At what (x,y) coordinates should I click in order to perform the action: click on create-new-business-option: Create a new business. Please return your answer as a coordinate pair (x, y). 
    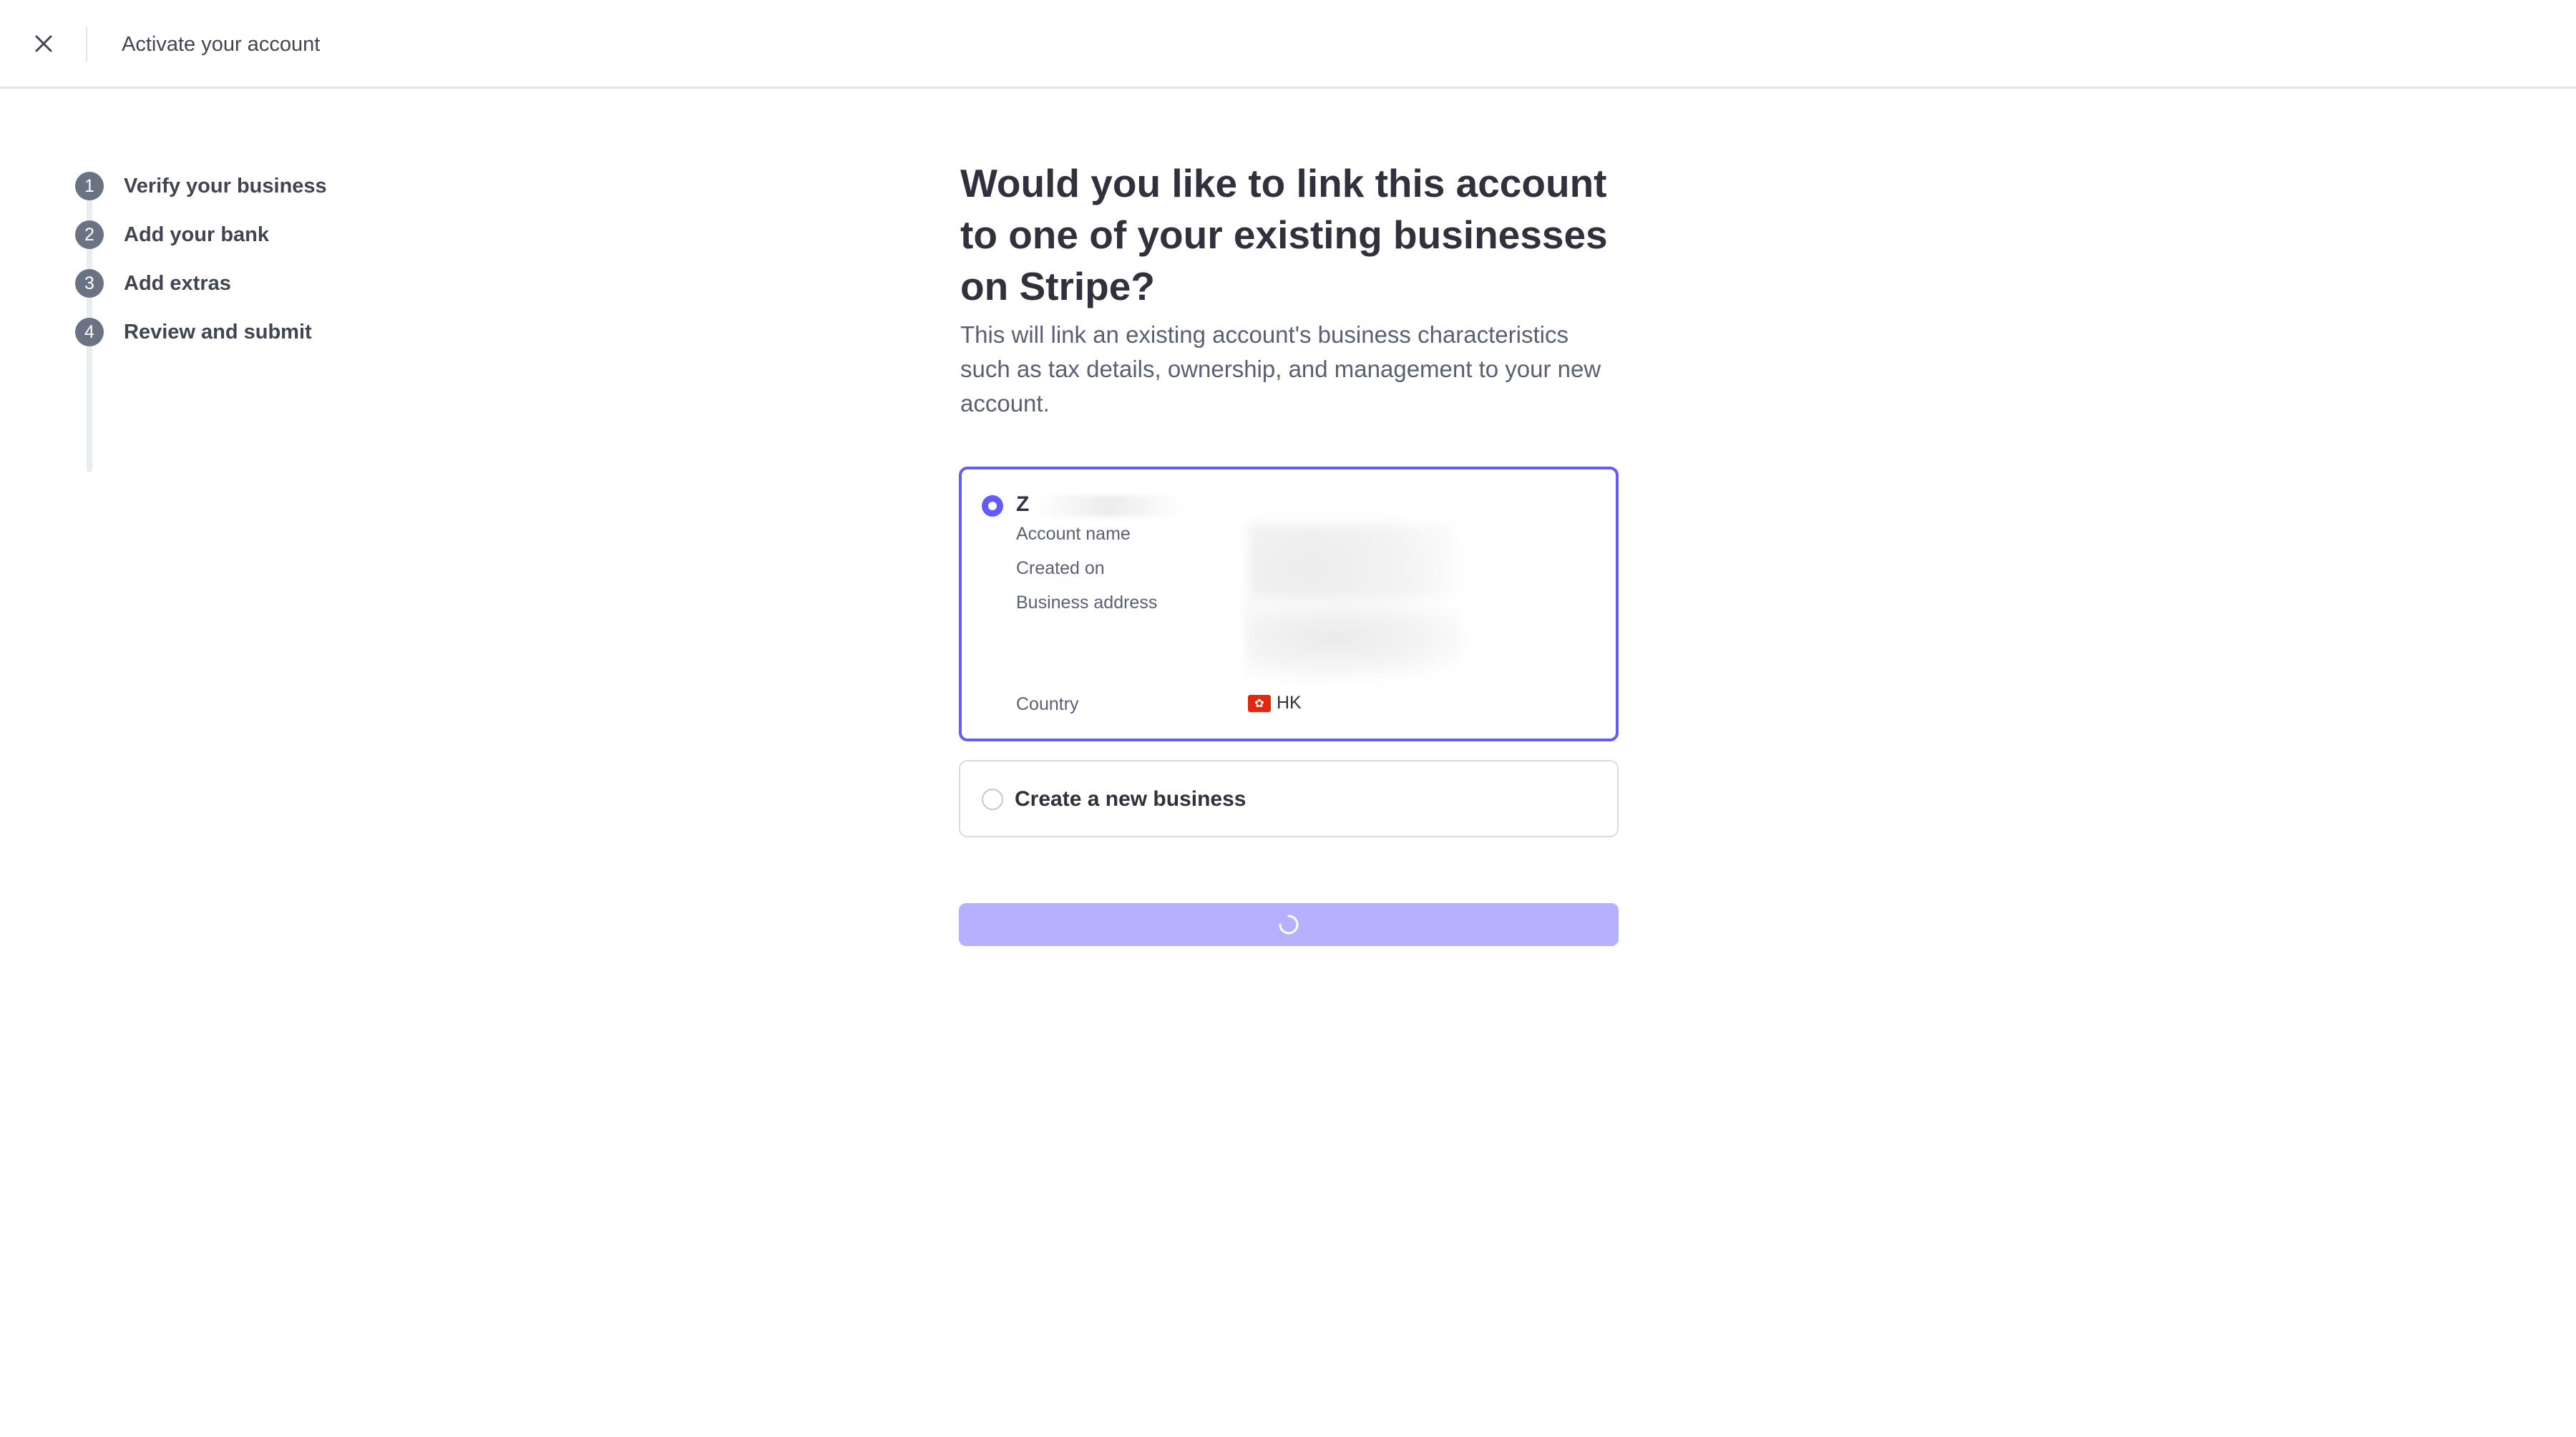
    Looking at the image, I should click on (1289, 799).